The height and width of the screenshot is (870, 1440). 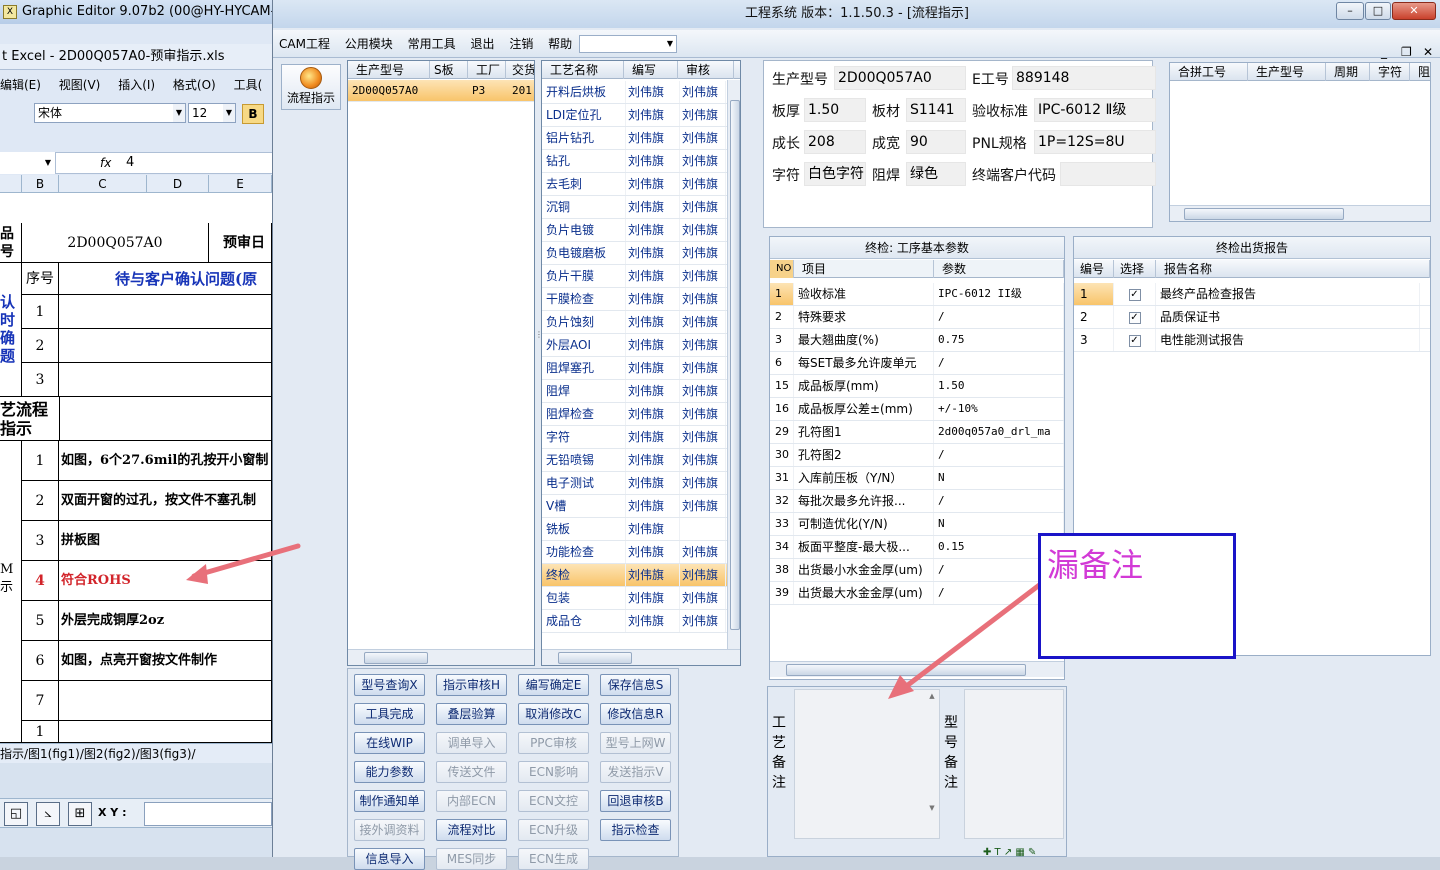 I want to click on maximize-button: □, so click(x=1378, y=11).